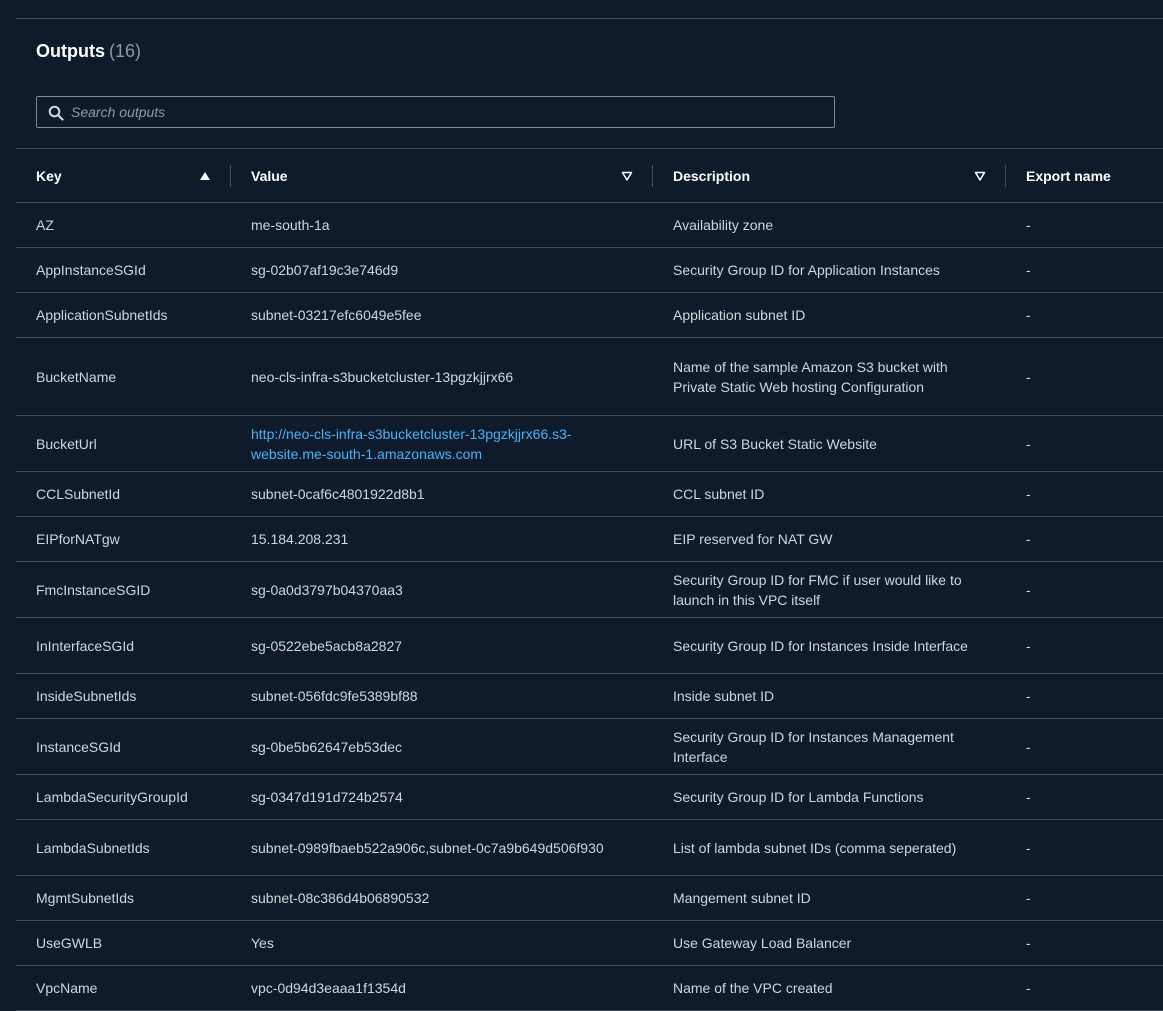 The image size is (1163, 1011). I want to click on cell-key: BucketUrl, so click(123, 443).